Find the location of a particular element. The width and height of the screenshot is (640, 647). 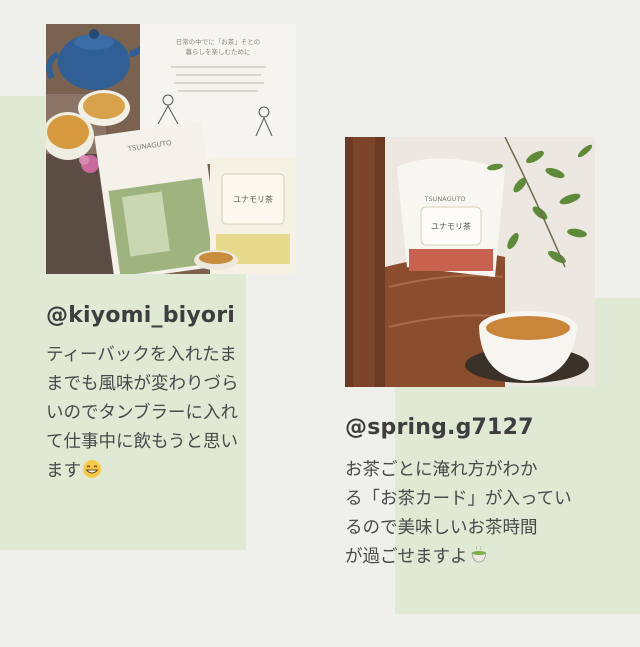

comment-line: いのでタンブラーに入れ is located at coordinates (142, 413).